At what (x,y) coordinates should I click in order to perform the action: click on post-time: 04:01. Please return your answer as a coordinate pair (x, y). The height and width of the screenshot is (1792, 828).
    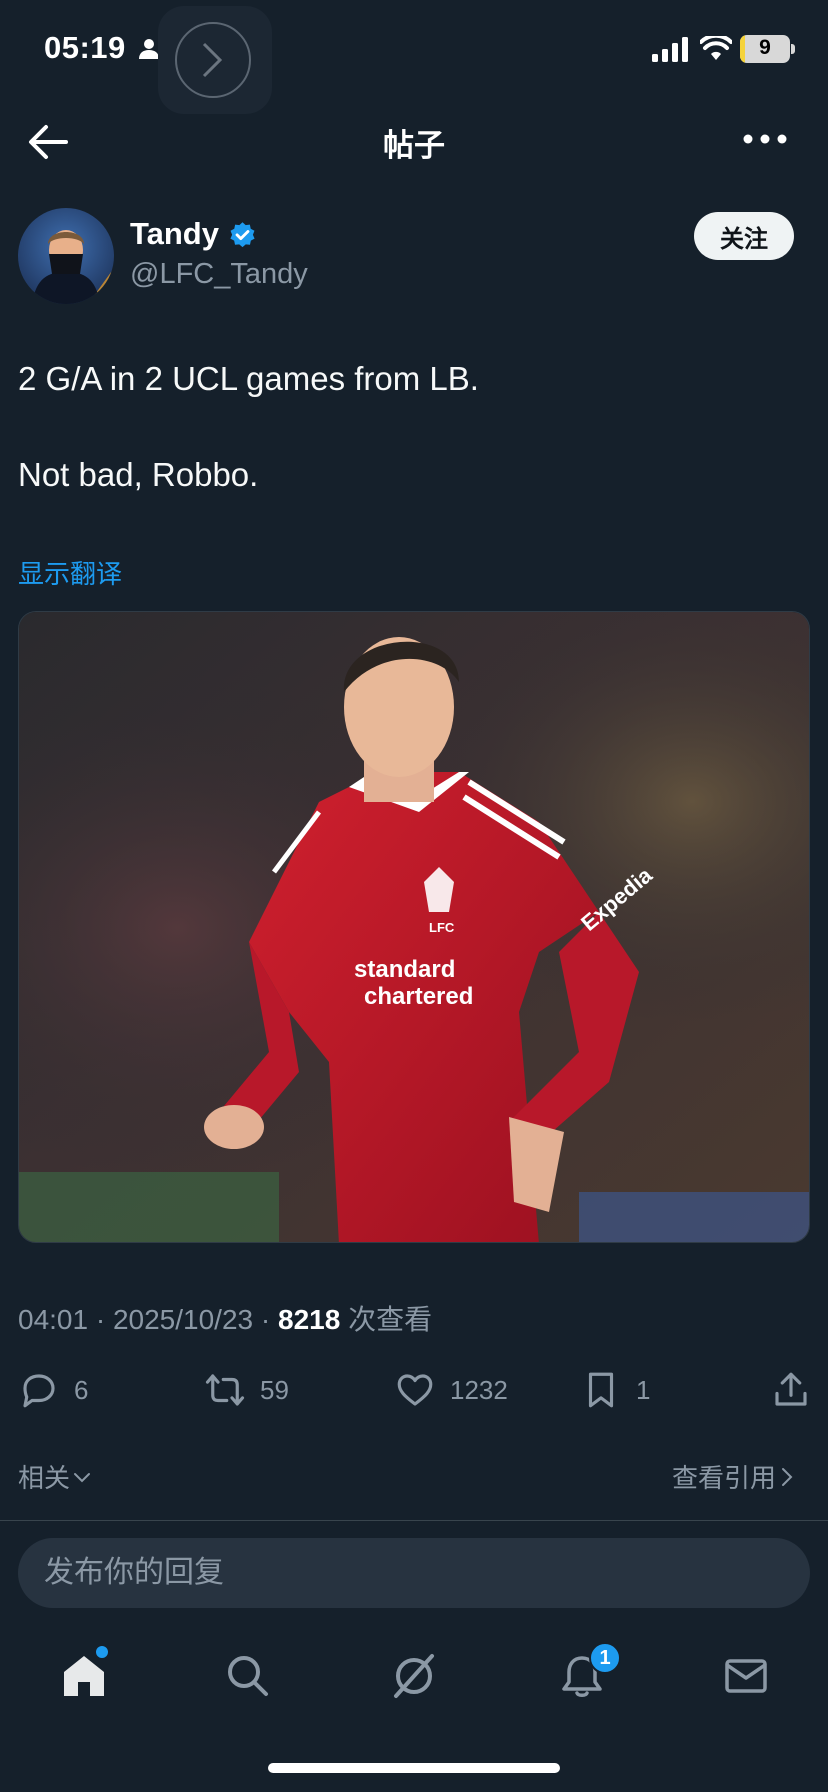
    Looking at the image, I should click on (53, 1319).